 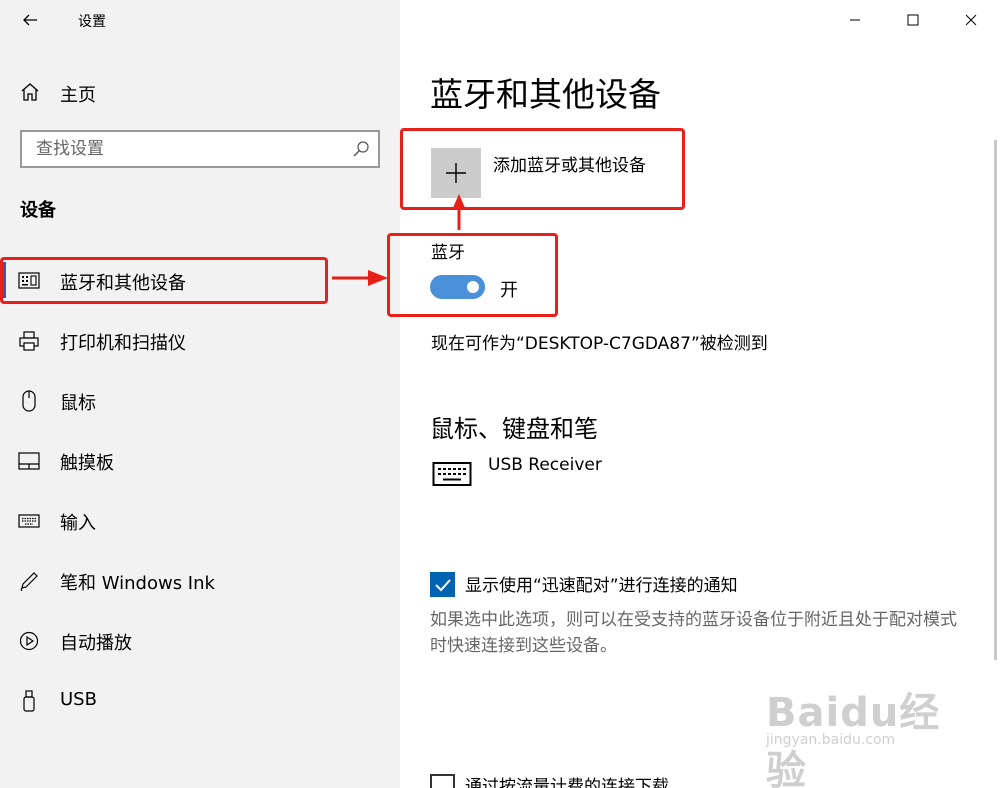 What do you see at coordinates (601, 583) in the screenshot?
I see `swift-pair-label: 显示使用“迅速配对”进行连接的通知` at bounding box center [601, 583].